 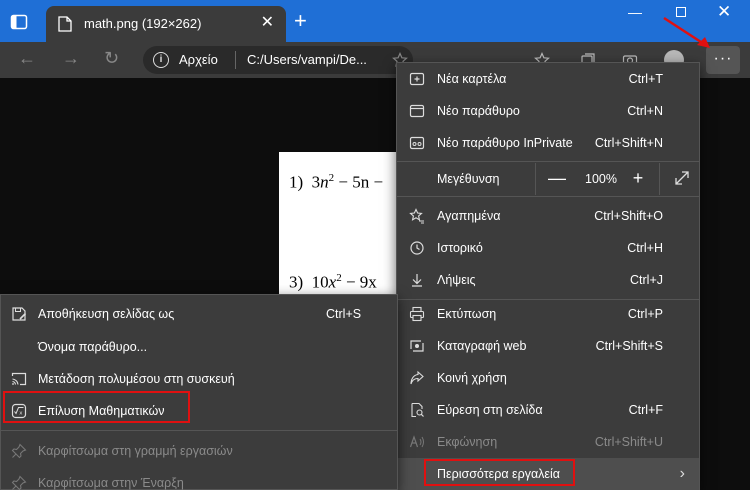 I want to click on menu-new-private-window: Νέο παράθυρο InPrivate Ctrl+Shift+N, so click(x=548, y=143).